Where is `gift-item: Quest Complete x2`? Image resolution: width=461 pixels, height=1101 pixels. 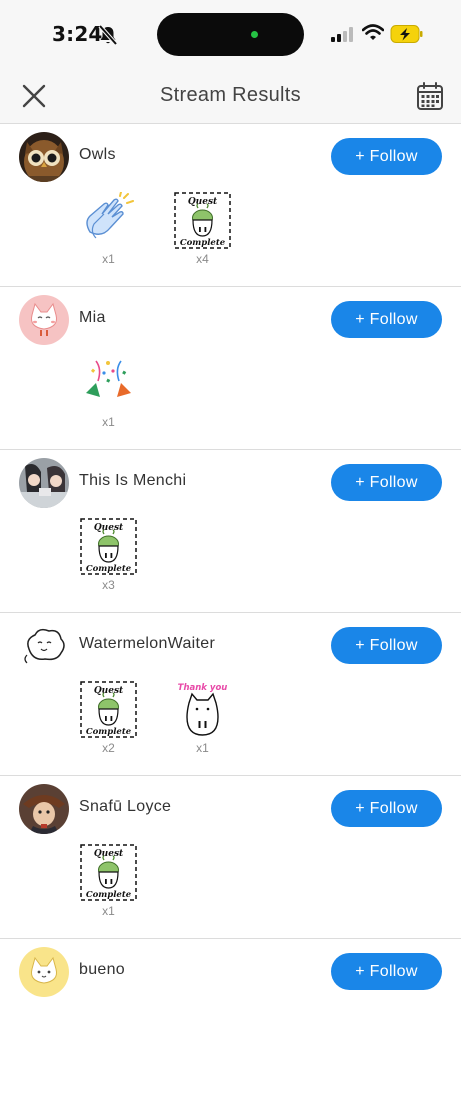 gift-item: Quest Complete x2 is located at coordinates (108, 718).